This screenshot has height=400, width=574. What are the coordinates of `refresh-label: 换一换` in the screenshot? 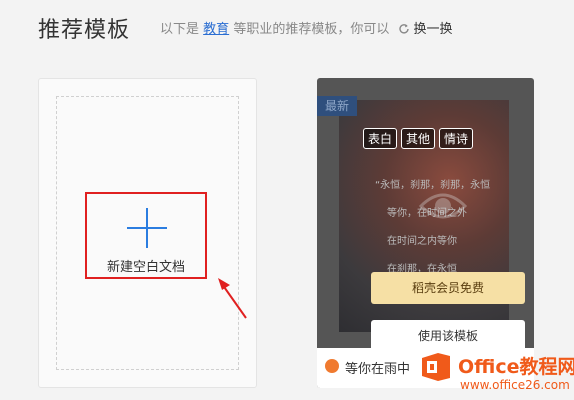 It's located at (433, 29).